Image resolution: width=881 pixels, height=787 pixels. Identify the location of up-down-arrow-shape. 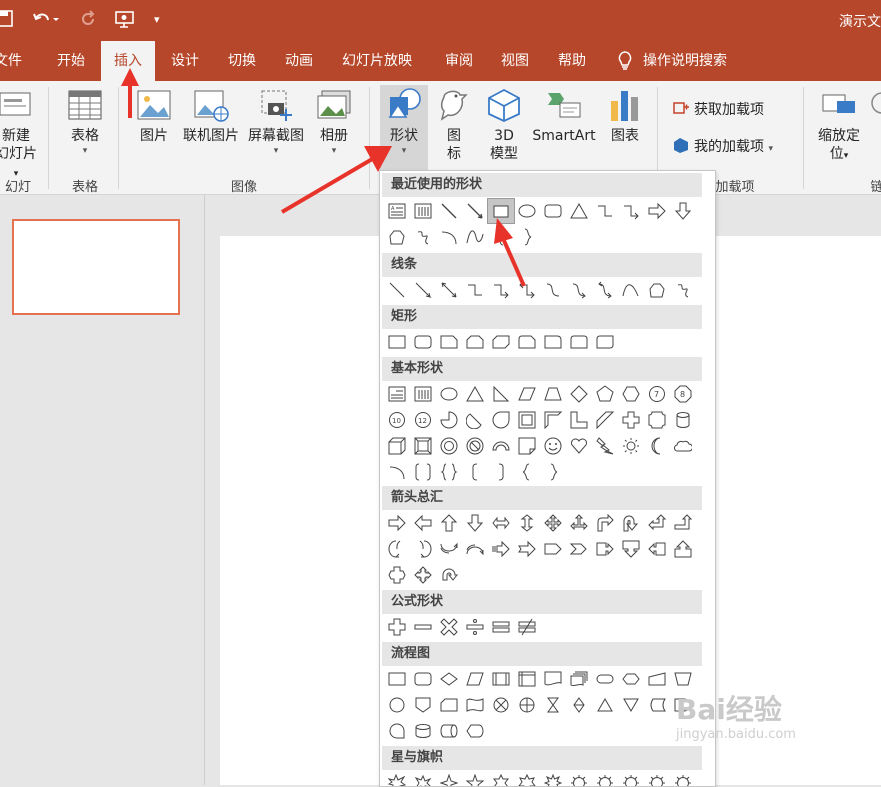
(527, 523).